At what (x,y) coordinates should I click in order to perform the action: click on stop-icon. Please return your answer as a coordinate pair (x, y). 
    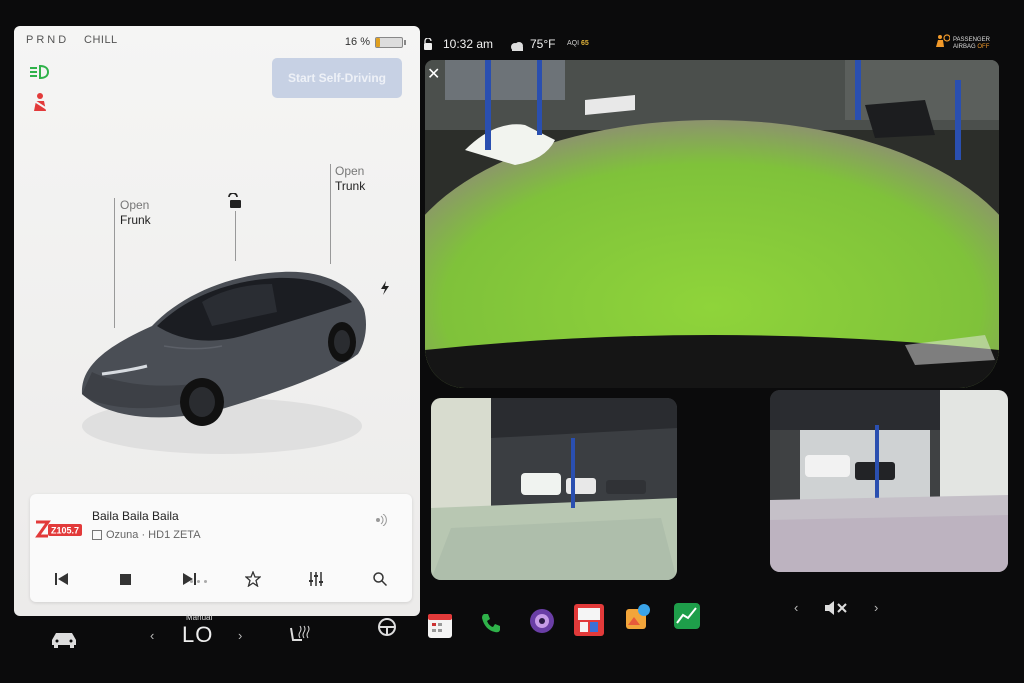
    Looking at the image, I should click on (125, 579).